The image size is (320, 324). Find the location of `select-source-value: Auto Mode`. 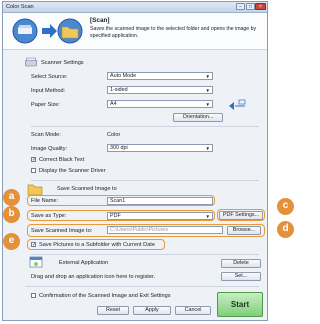

select-source-value: Auto Mode is located at coordinates (123, 76).